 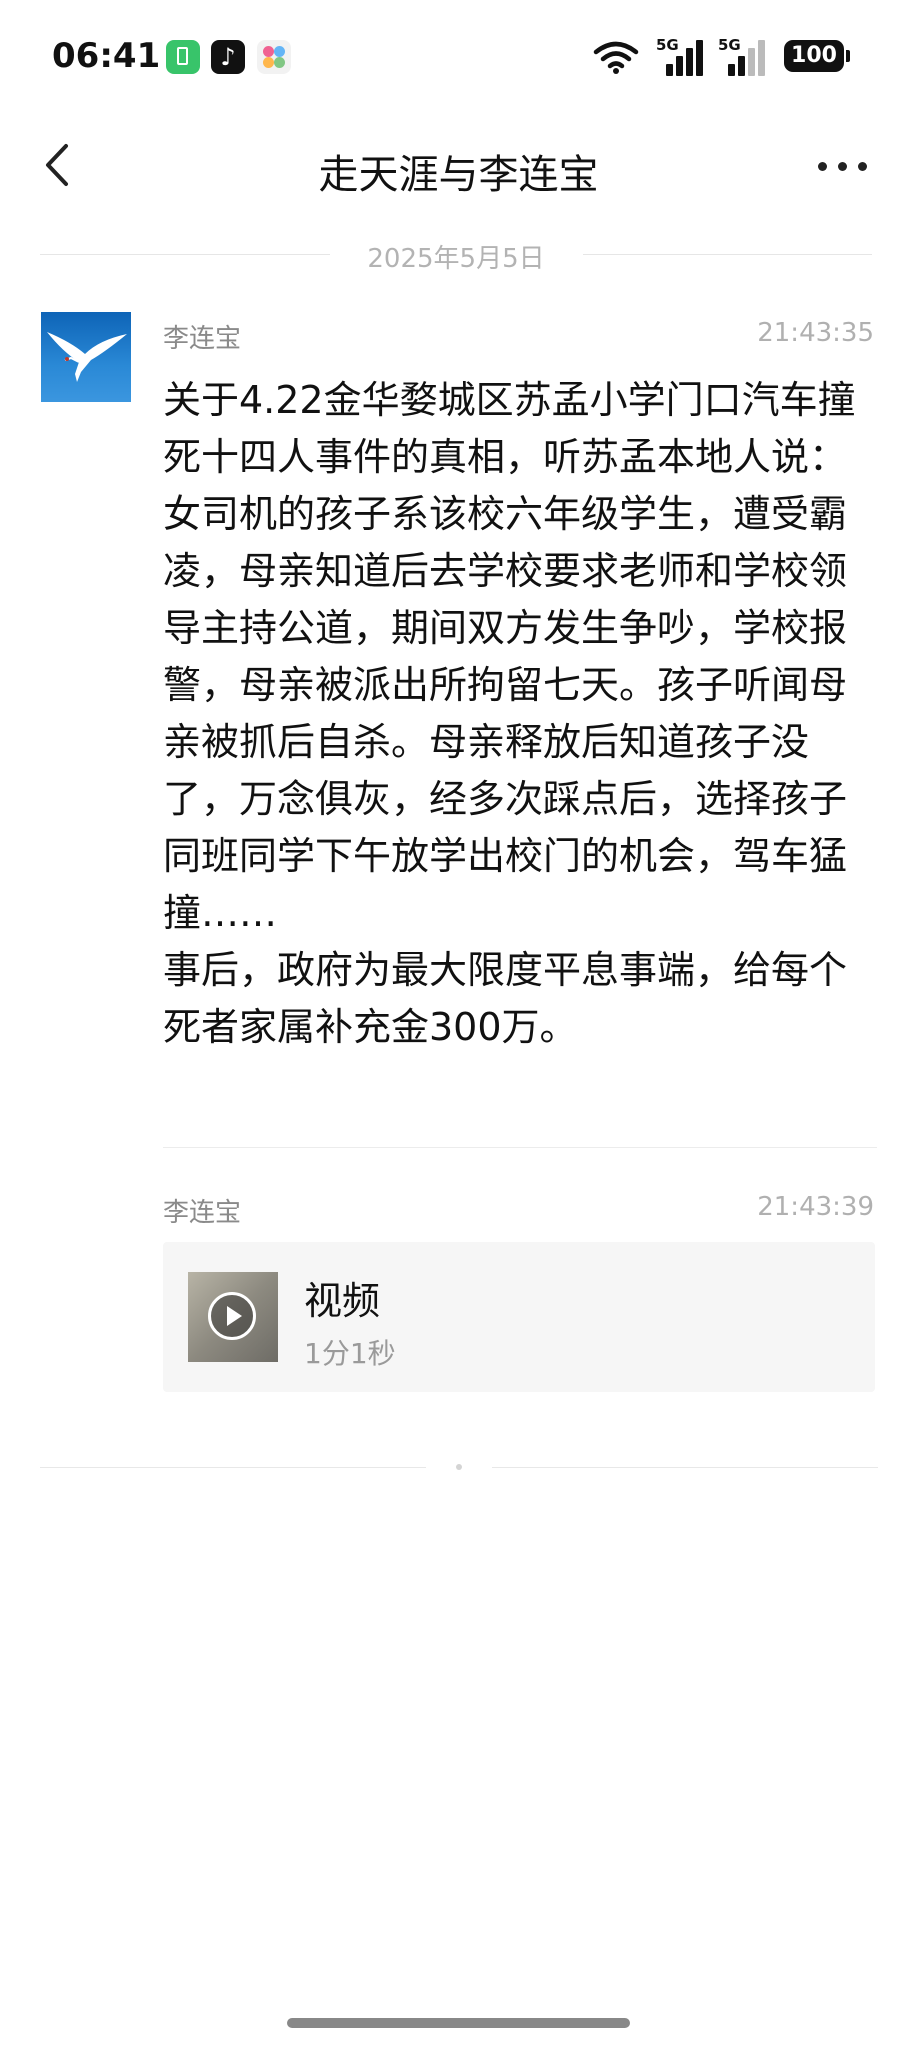 I want to click on battery-icon: 100, so click(x=817, y=56).